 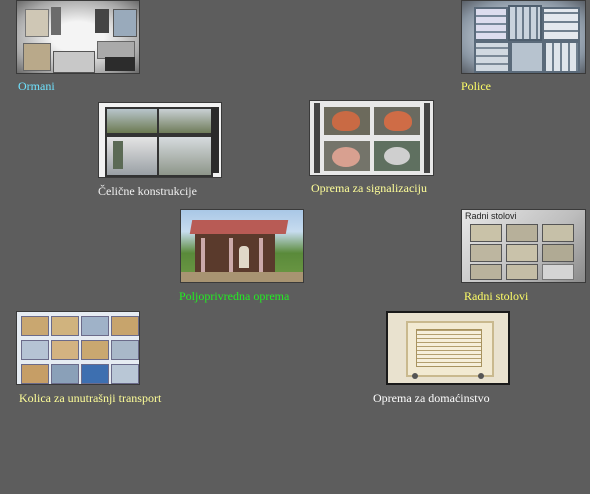 What do you see at coordinates (160, 140) in the screenshot?
I see `steel-constructions-image` at bounding box center [160, 140].